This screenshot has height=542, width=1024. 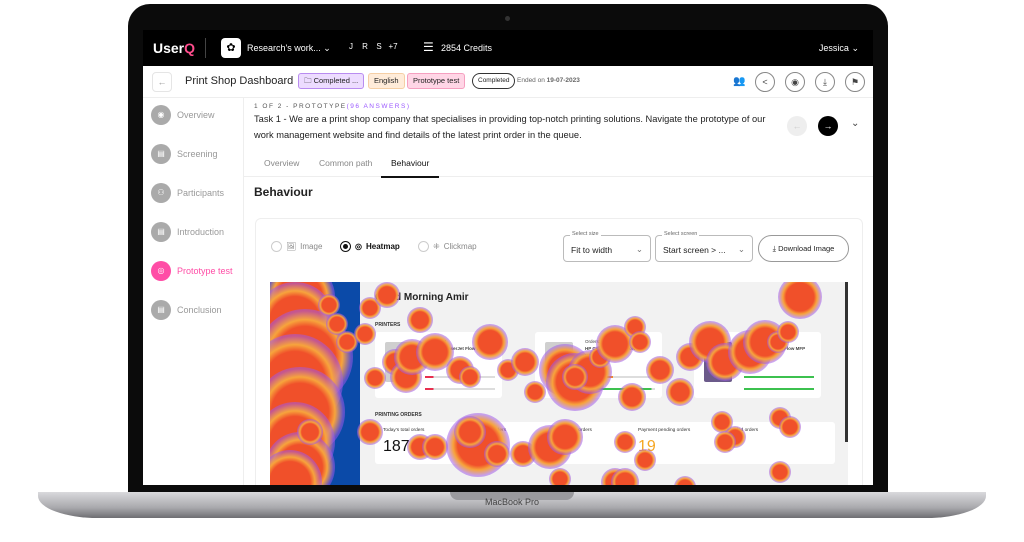 What do you see at coordinates (704, 246) in the screenshot?
I see `select-screen: Select screen Start screen > ... ⌄` at bounding box center [704, 246].